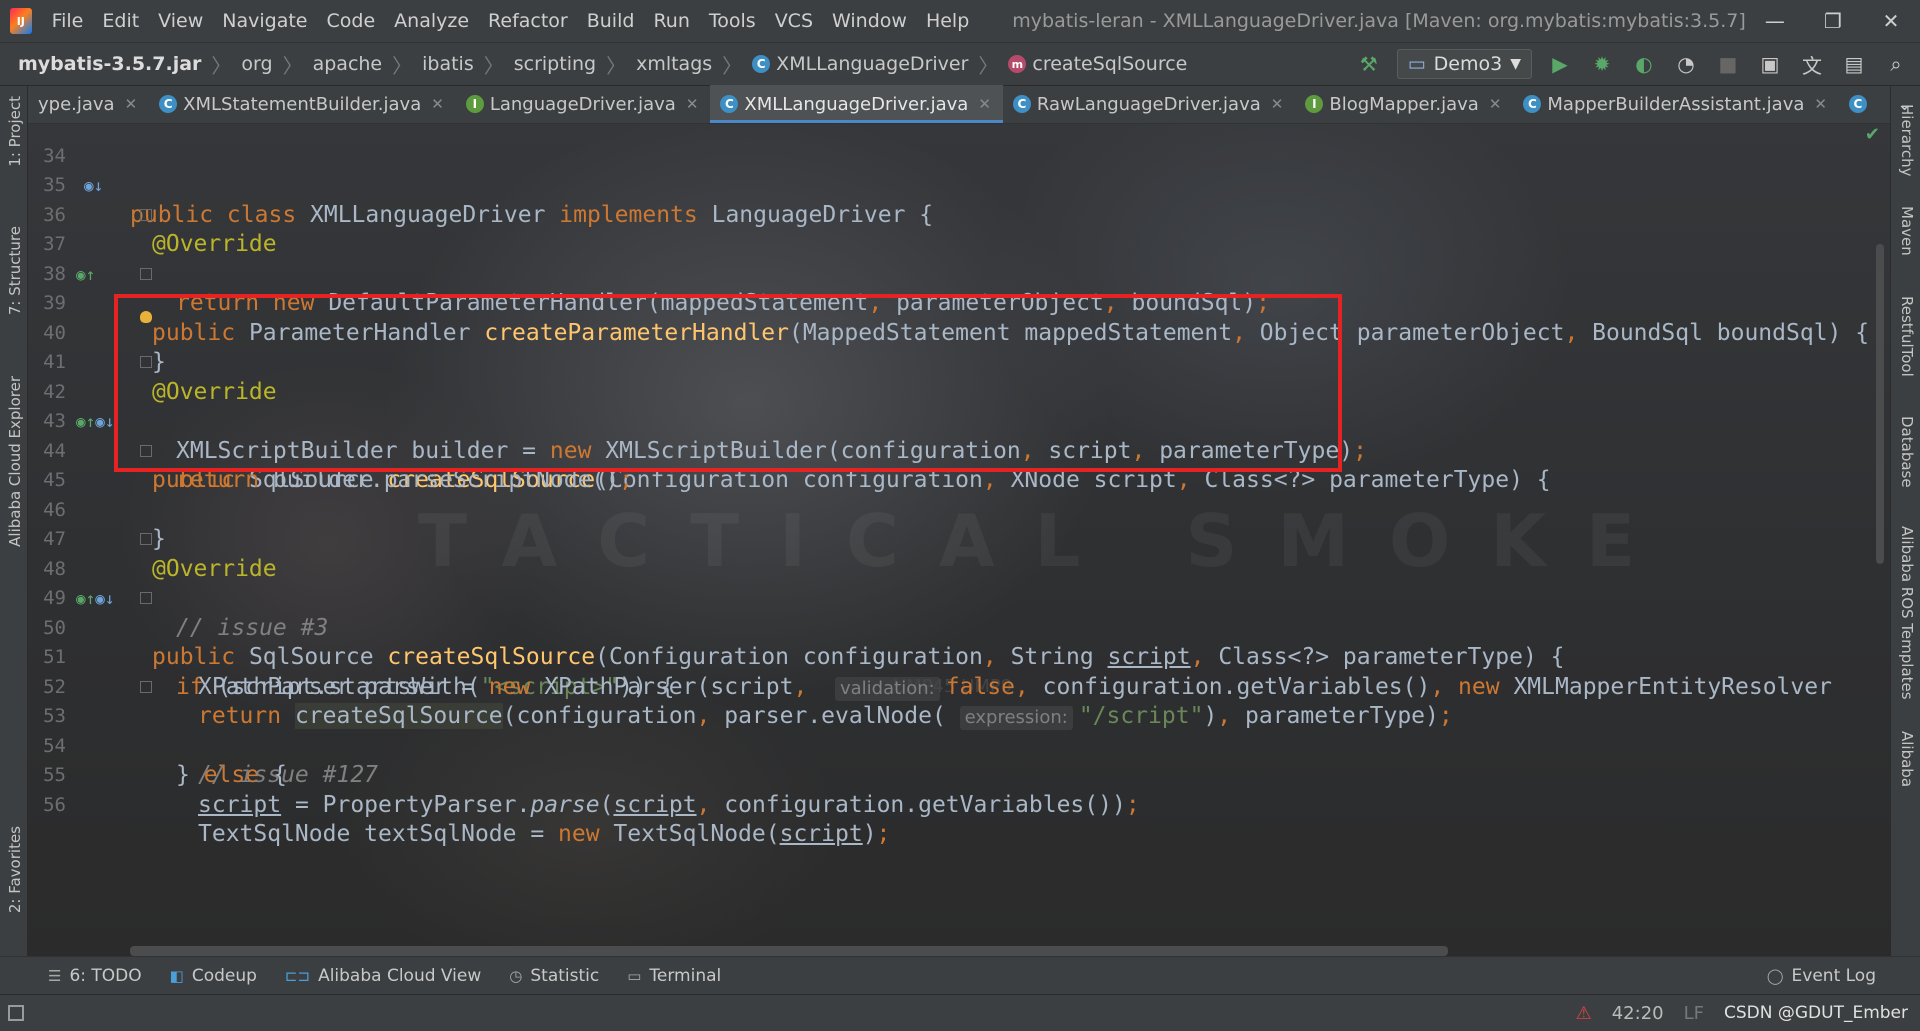 This screenshot has width=1920, height=1031. Describe the element at coordinates (674, 64) in the screenshot. I see `breadcrumb-xmltags: xmltags` at that location.